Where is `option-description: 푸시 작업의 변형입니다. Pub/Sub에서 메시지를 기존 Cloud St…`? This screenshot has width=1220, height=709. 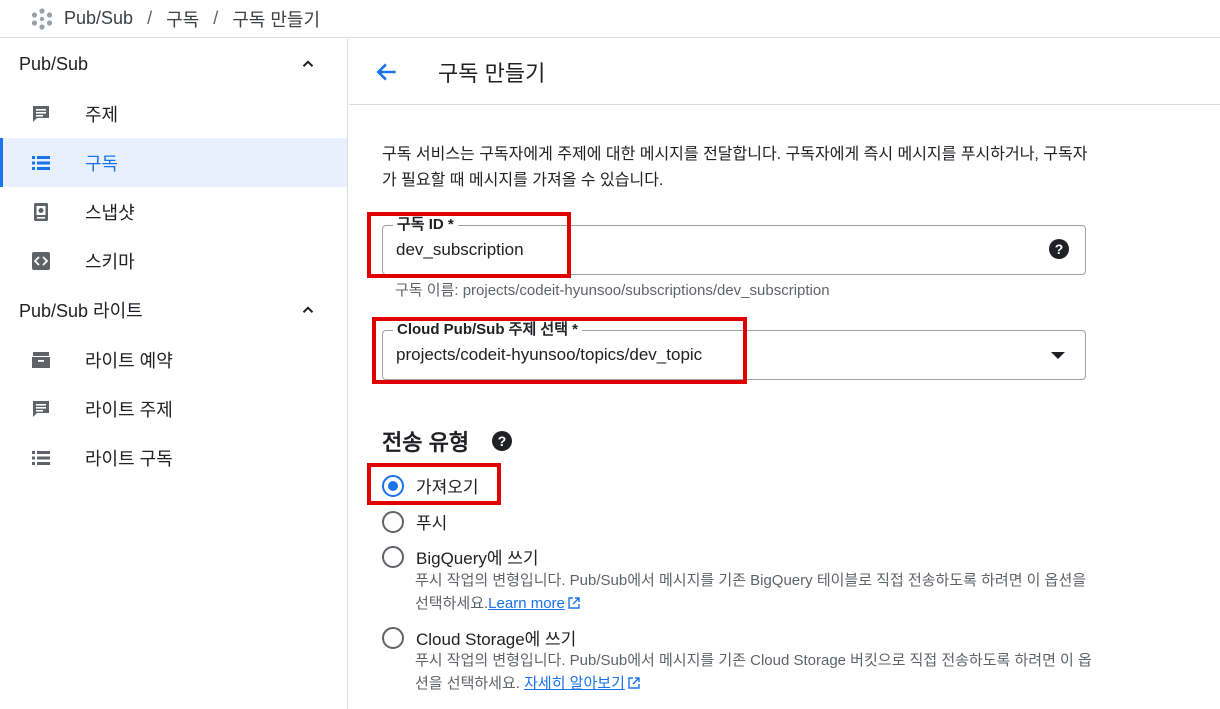
option-description: 푸시 작업의 변형입니다. Pub/Sub에서 메시지를 기존 Cloud St… is located at coordinates (753, 672).